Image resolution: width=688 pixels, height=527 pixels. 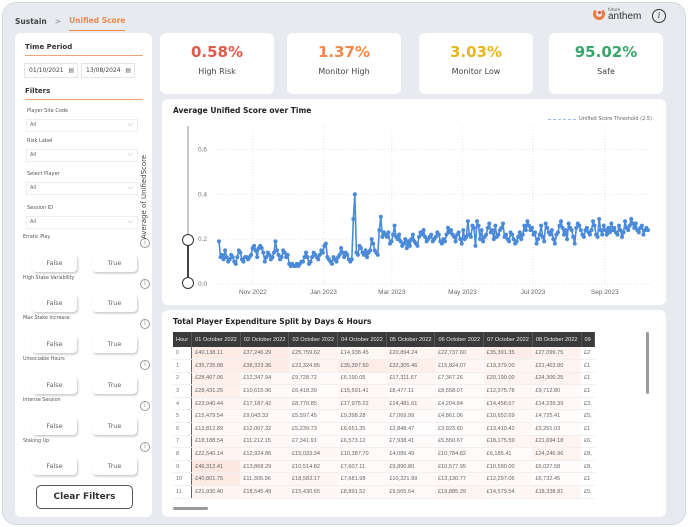 I want to click on staking-up-true-button: True, so click(x=114, y=466).